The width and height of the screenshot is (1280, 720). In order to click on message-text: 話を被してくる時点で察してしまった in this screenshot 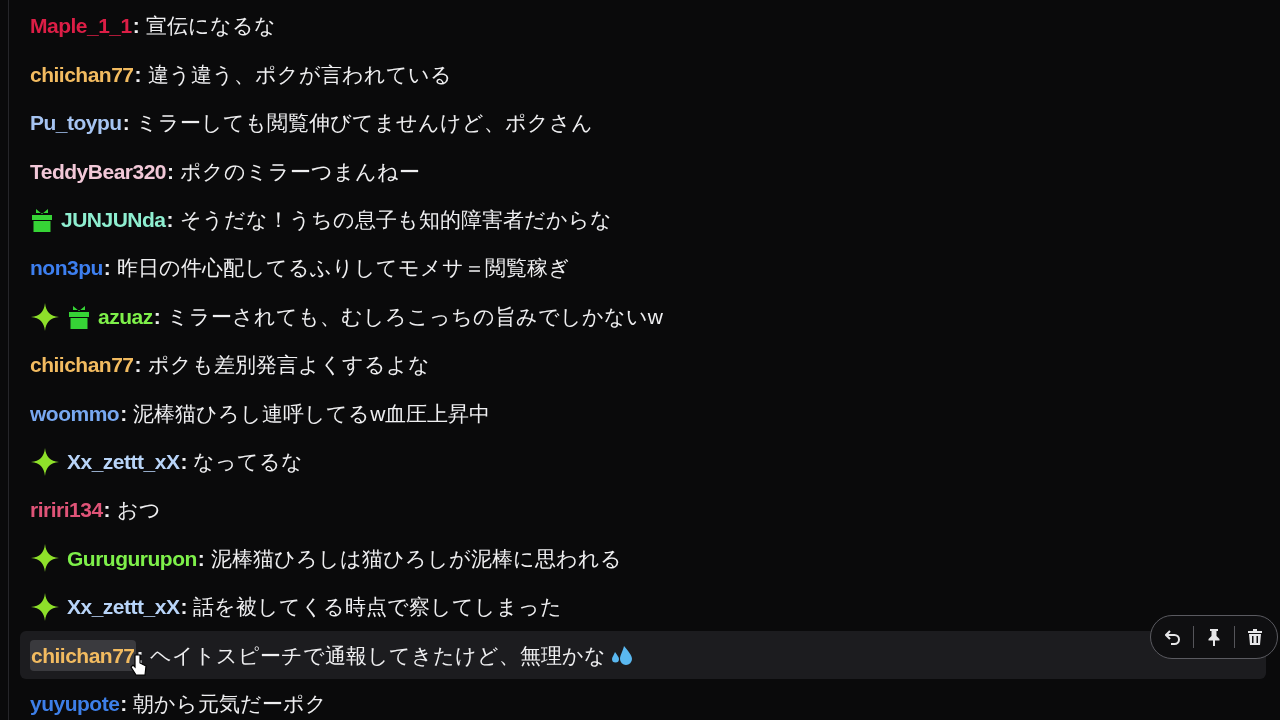, I will do `click(378, 607)`.